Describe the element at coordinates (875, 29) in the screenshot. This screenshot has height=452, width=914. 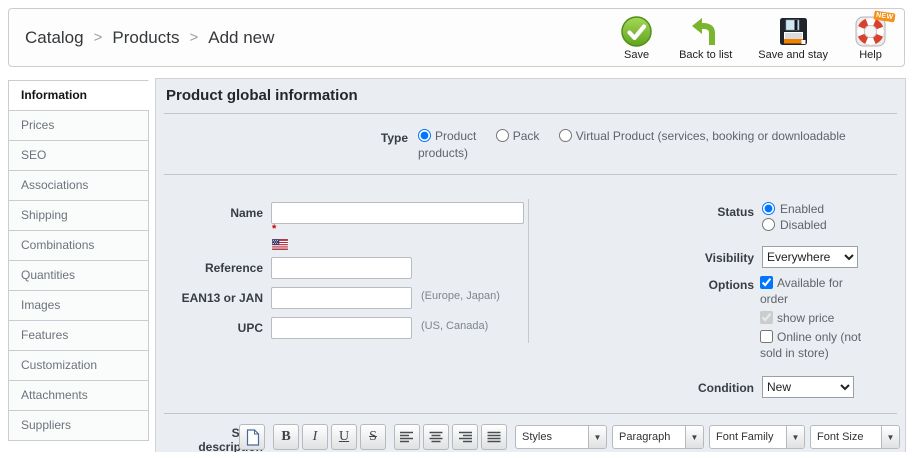
I see `lifebuoy-icon: NEW` at that location.